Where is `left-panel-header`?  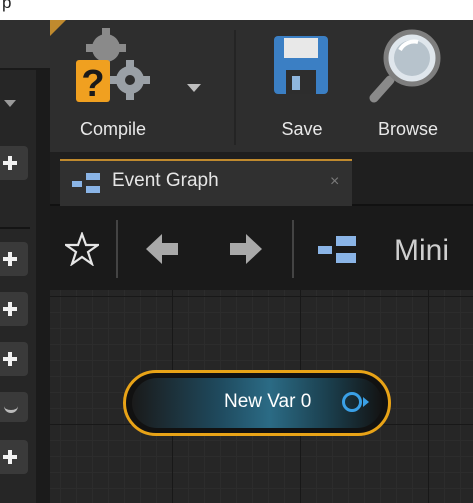
left-panel-header is located at coordinates (25, 45).